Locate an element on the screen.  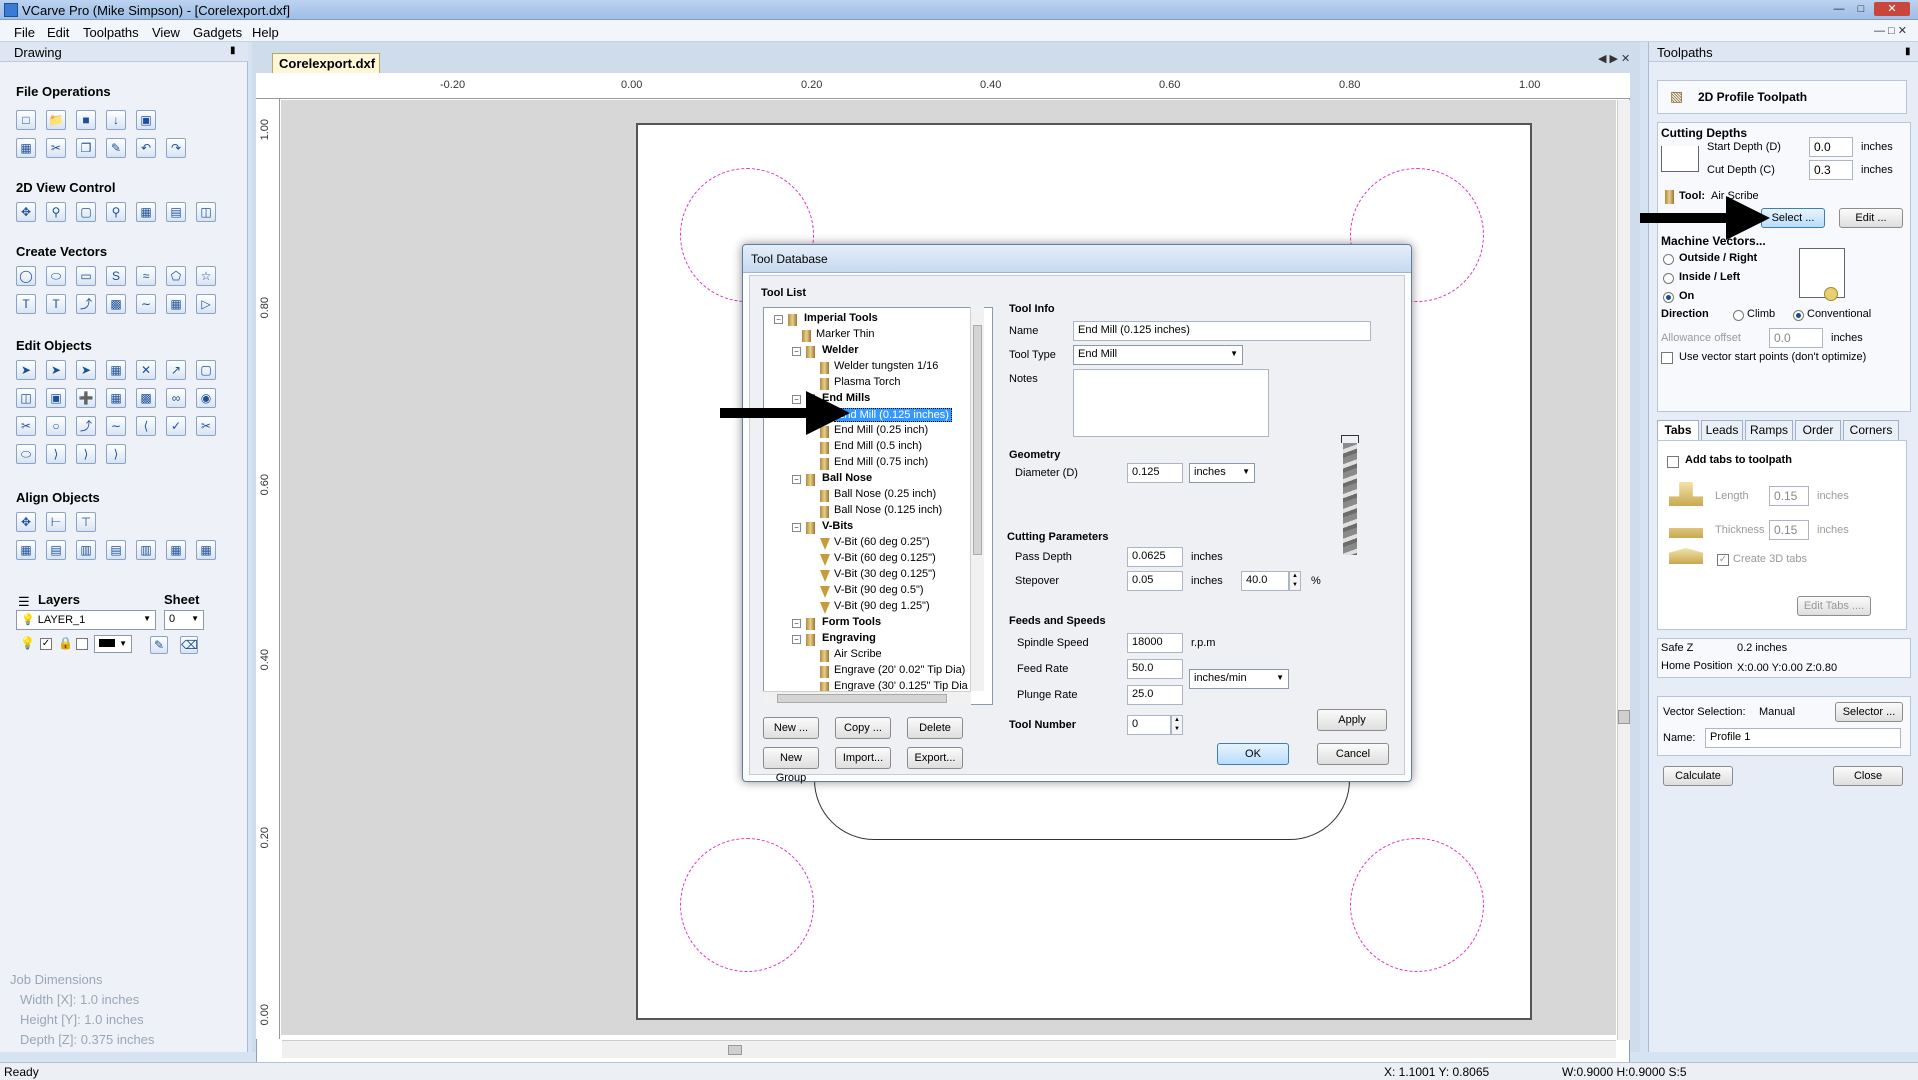
align-center-icon: ✥ is located at coordinates (26, 522).